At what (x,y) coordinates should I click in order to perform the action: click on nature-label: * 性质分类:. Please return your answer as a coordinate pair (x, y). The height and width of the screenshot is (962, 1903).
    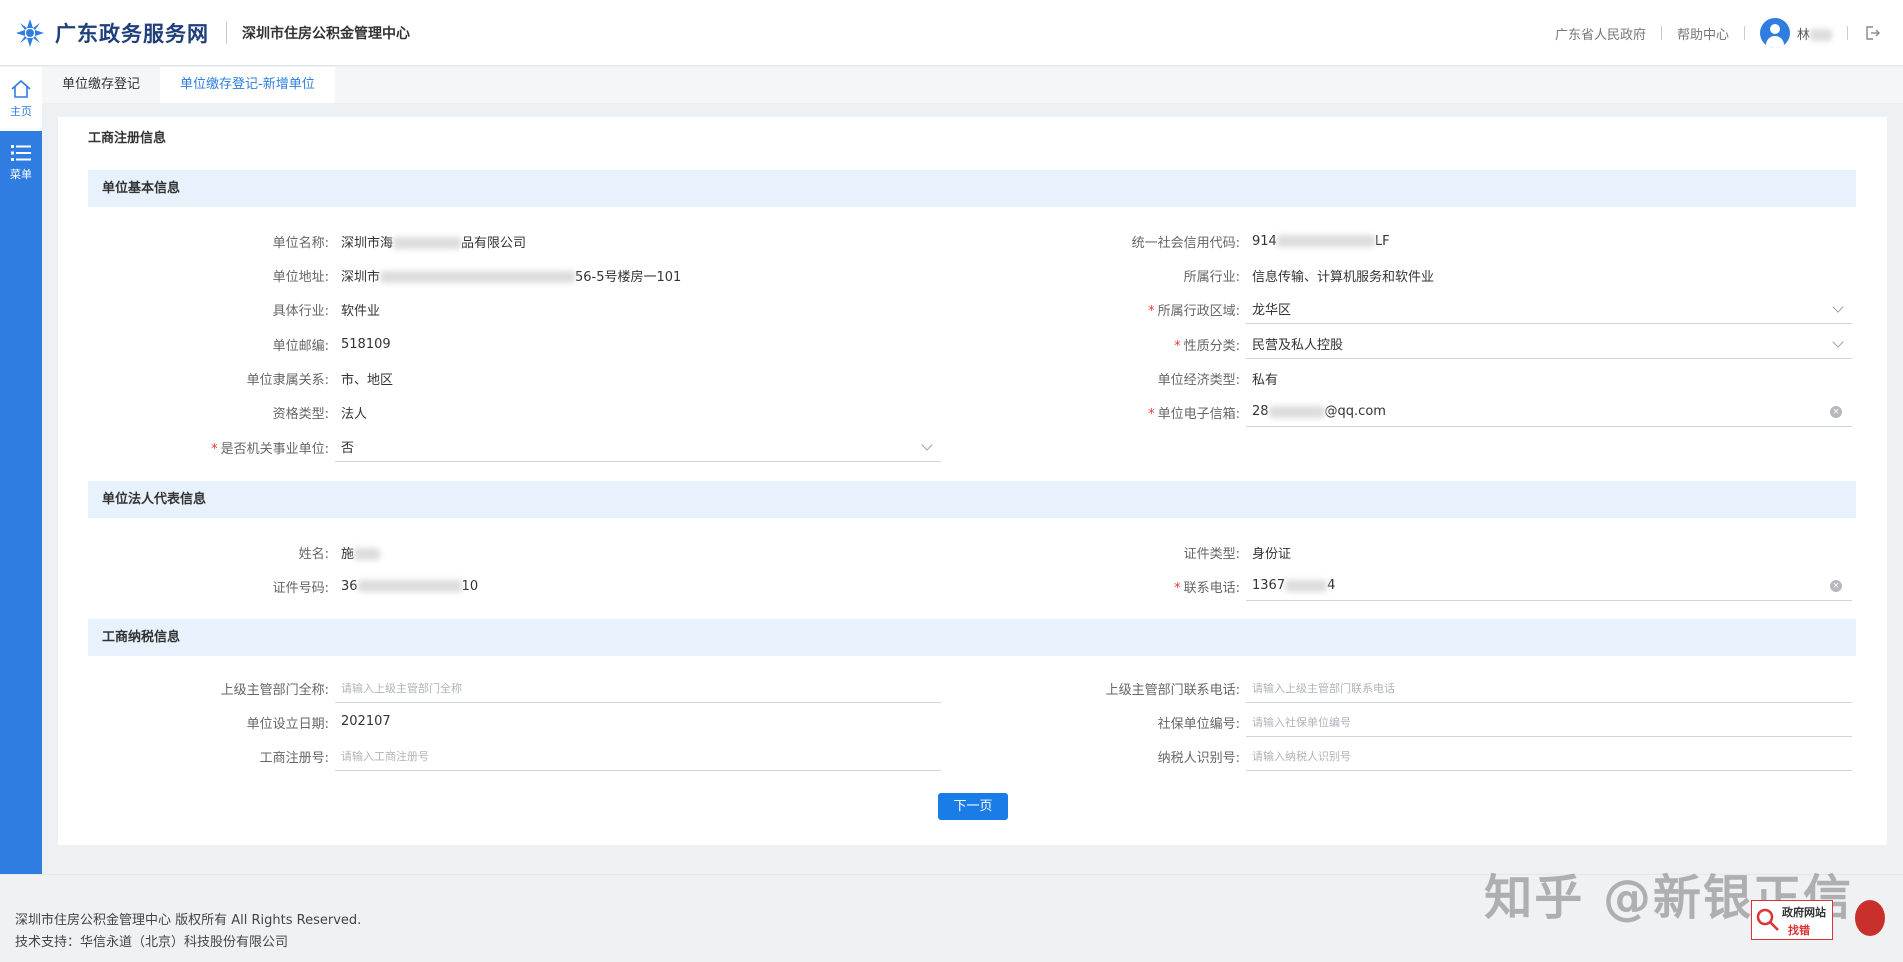
    Looking at the image, I should click on (1207, 346).